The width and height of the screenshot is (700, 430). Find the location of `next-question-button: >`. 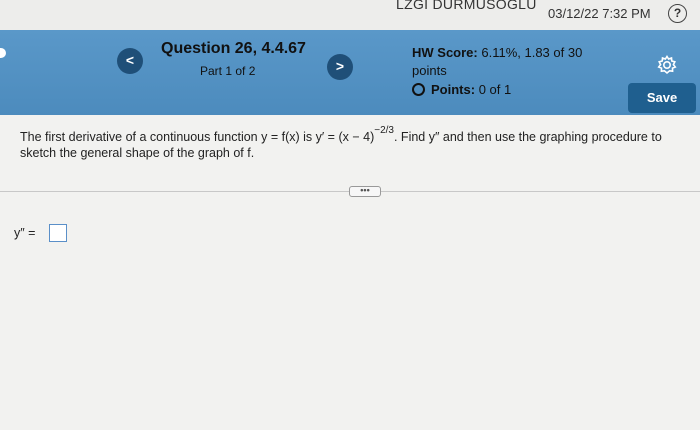

next-question-button: > is located at coordinates (340, 67).